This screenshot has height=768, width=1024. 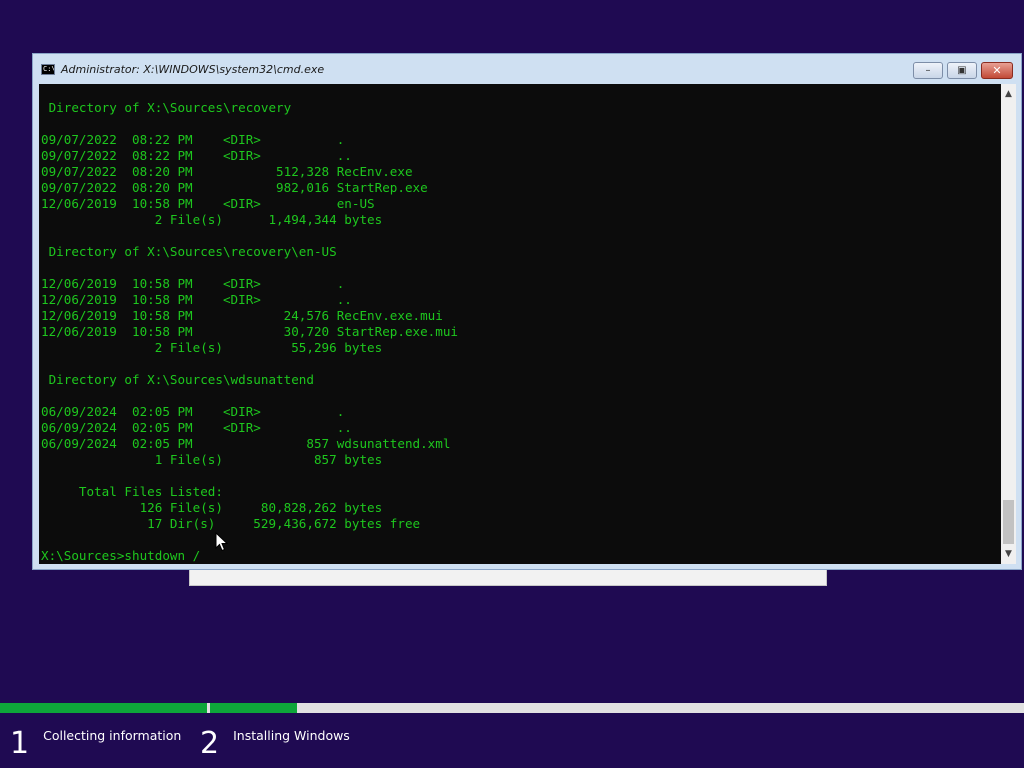 I want to click on minimize-button: –, so click(x=928, y=70).